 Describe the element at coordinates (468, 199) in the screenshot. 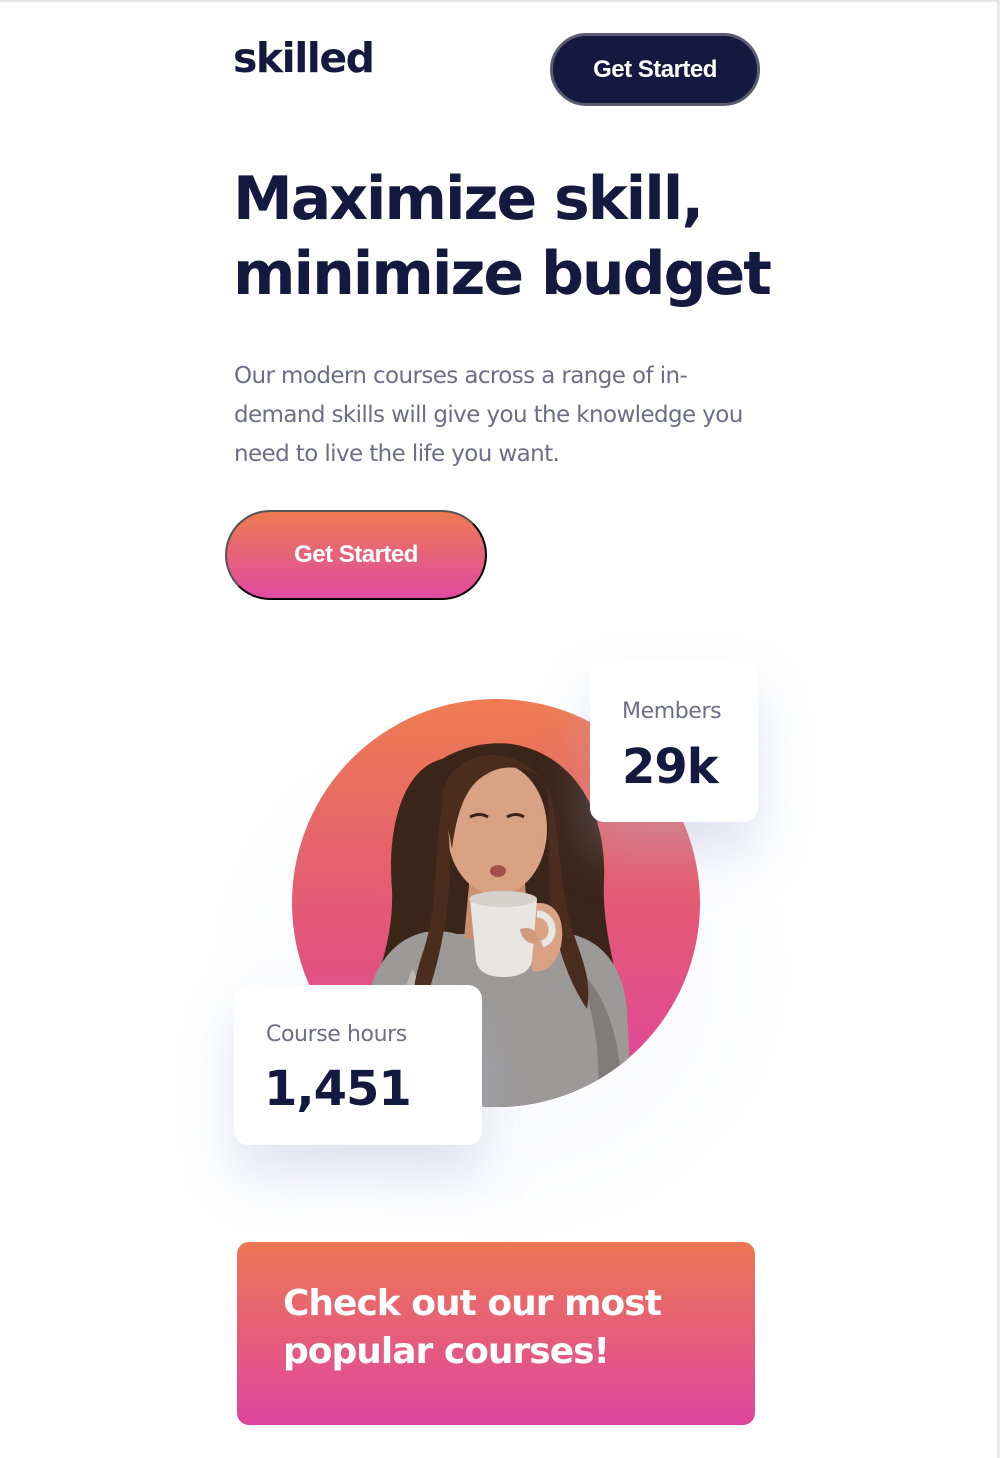

I see `hero-title-line-1: Maximize skill,` at that location.